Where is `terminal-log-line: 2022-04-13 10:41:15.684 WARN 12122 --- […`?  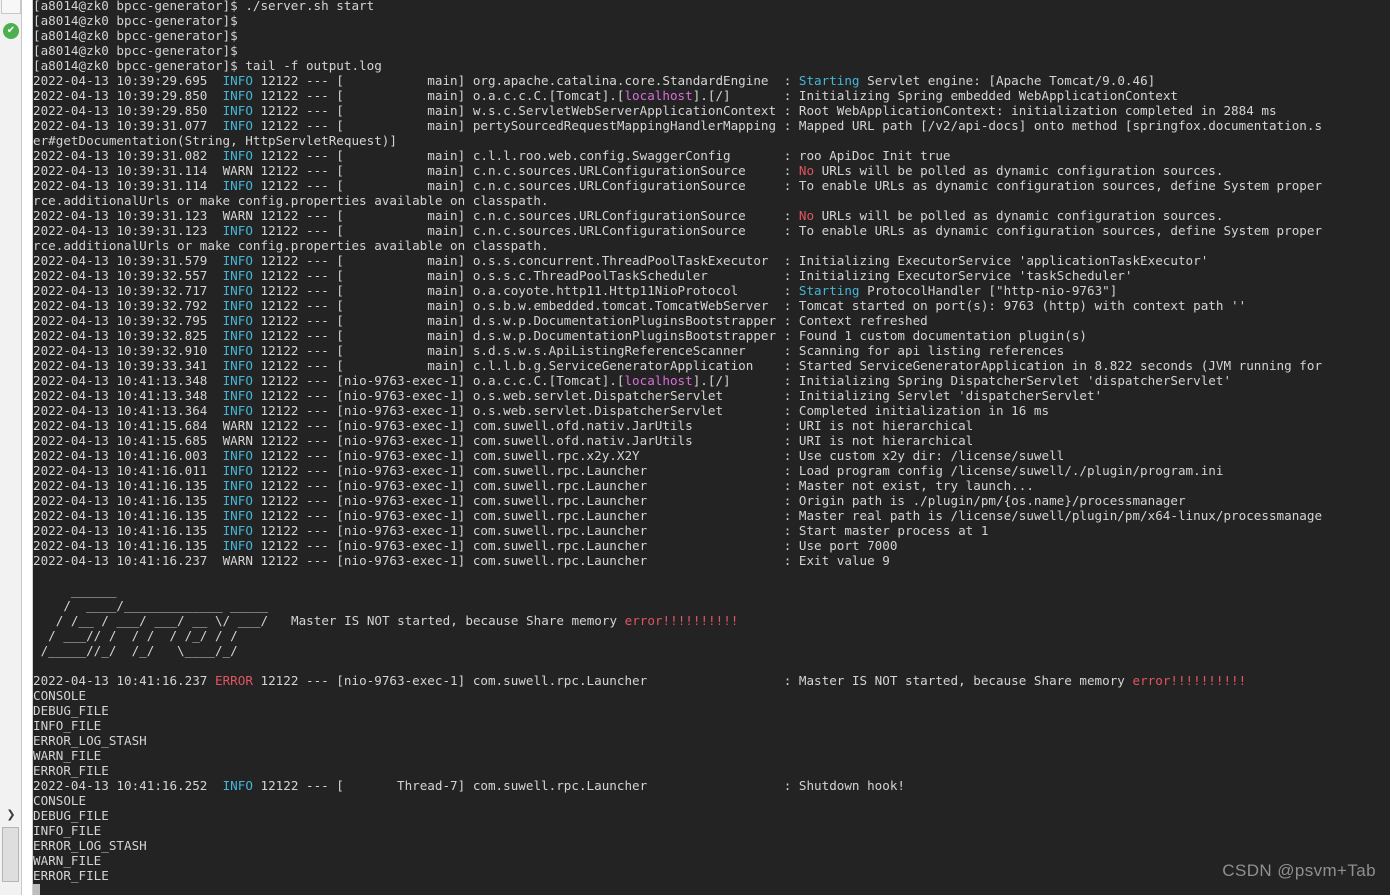 terminal-log-line: 2022-04-13 10:41:15.684 WARN 12122 --- [… is located at coordinates (503, 425).